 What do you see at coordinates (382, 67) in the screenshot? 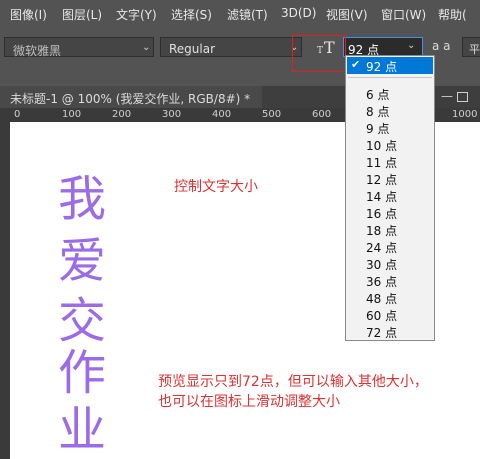
I see `dropdown-selected-label: 92 点` at bounding box center [382, 67].